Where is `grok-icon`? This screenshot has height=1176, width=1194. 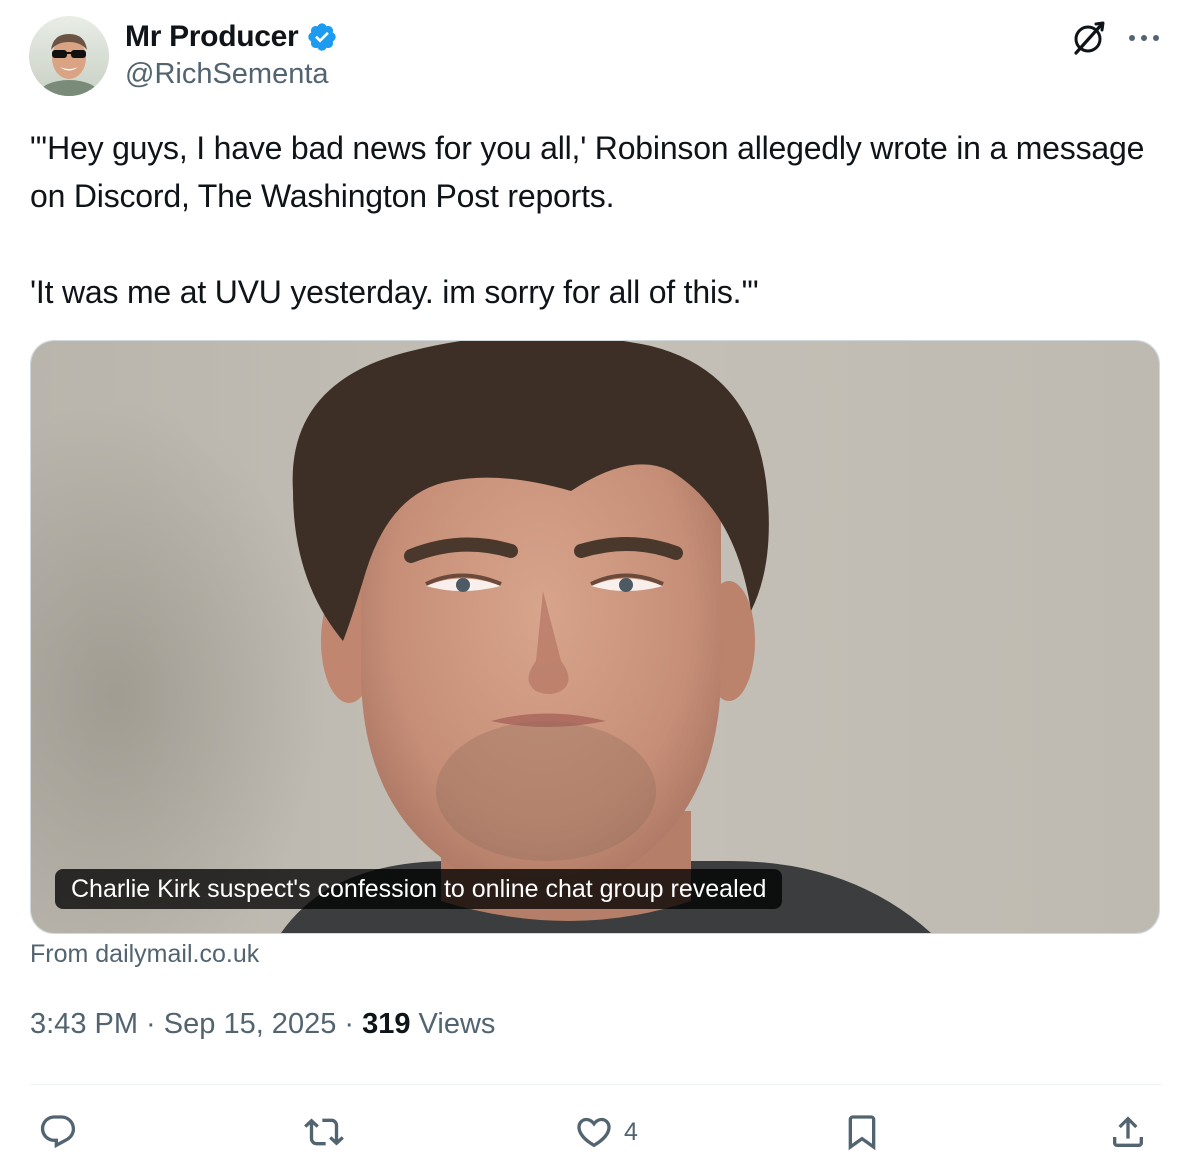
grok-icon is located at coordinates (1088, 38).